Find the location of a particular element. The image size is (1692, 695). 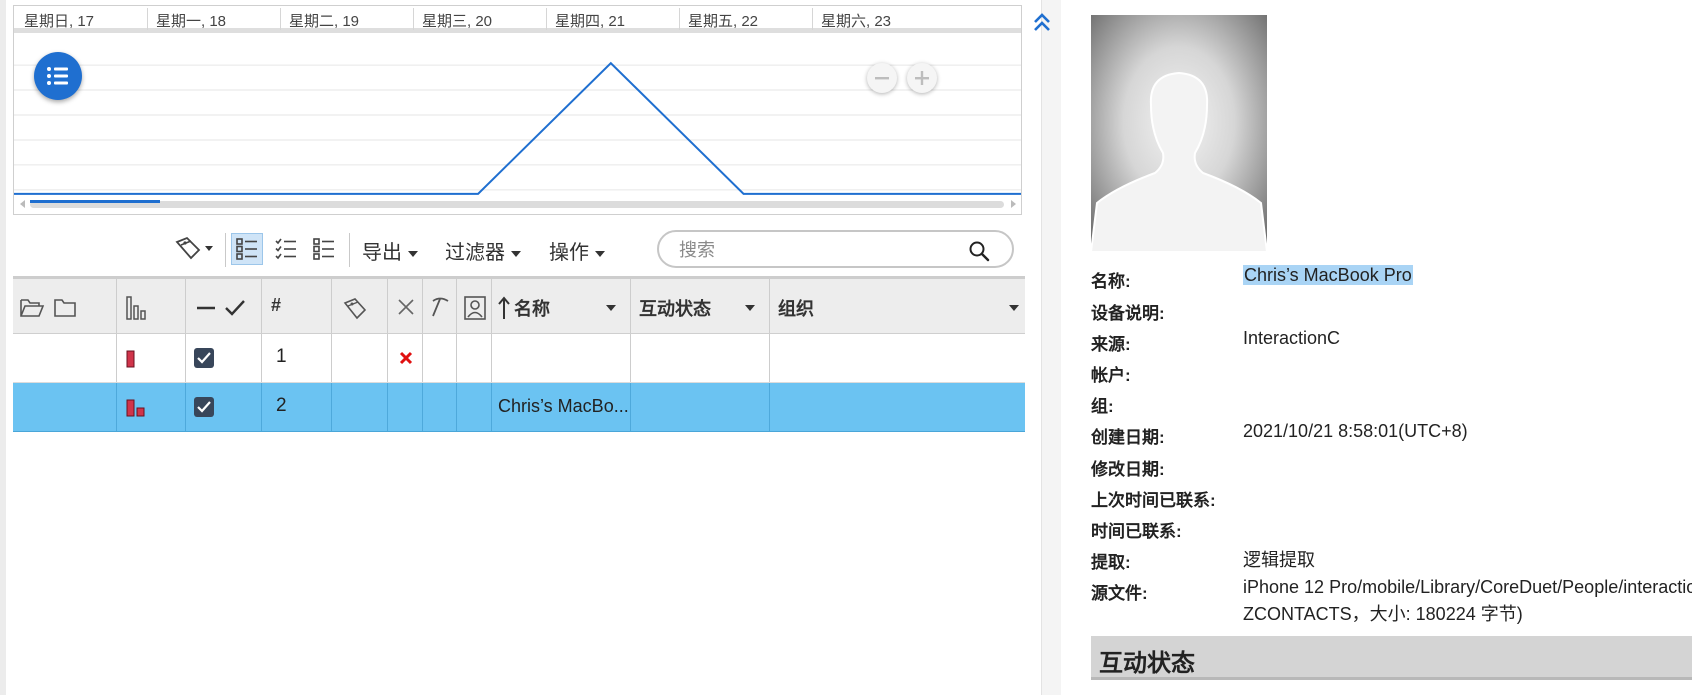

day-label-sat: 星期六, 23 is located at coordinates (856, 21).